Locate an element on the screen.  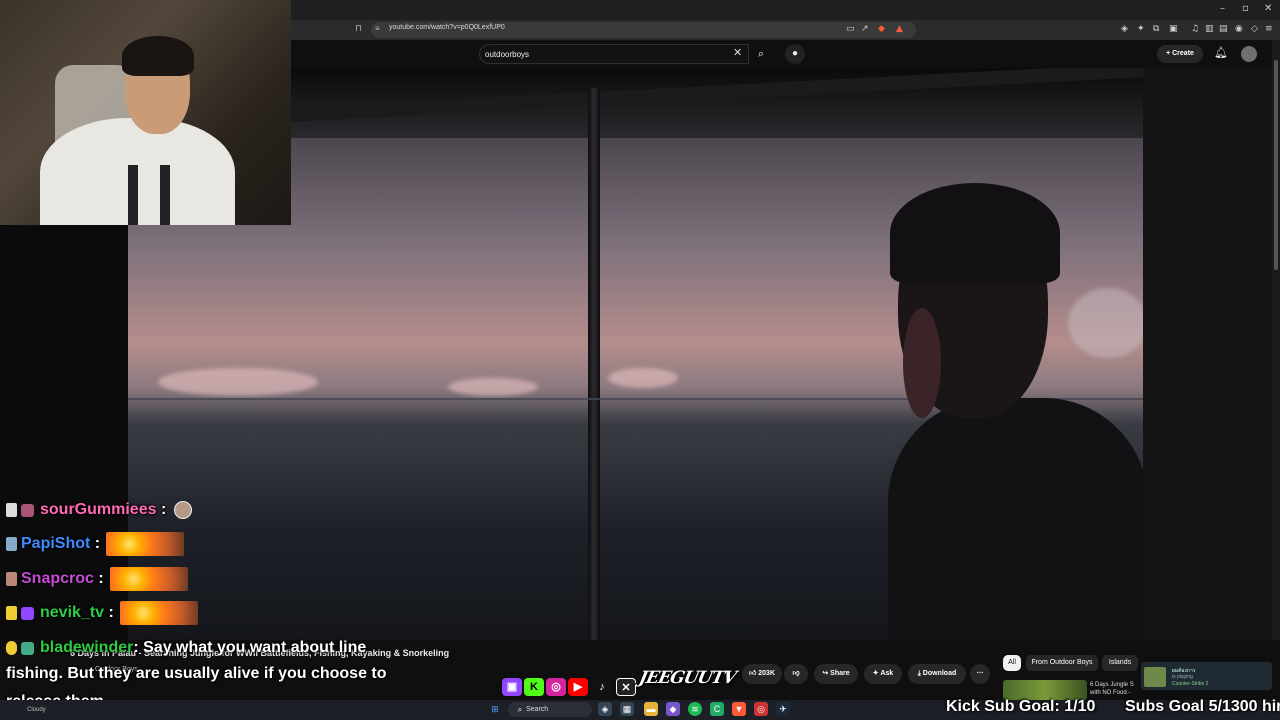
minimize-icon: – is located at coordinates (1222, 8).